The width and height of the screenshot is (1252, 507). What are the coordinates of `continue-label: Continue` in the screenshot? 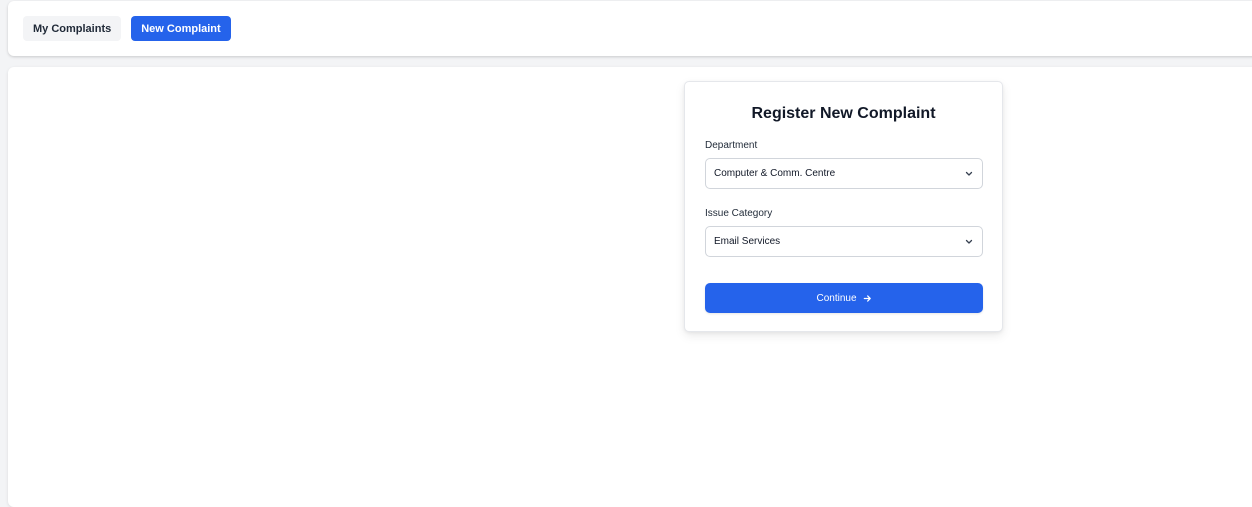 It's located at (836, 298).